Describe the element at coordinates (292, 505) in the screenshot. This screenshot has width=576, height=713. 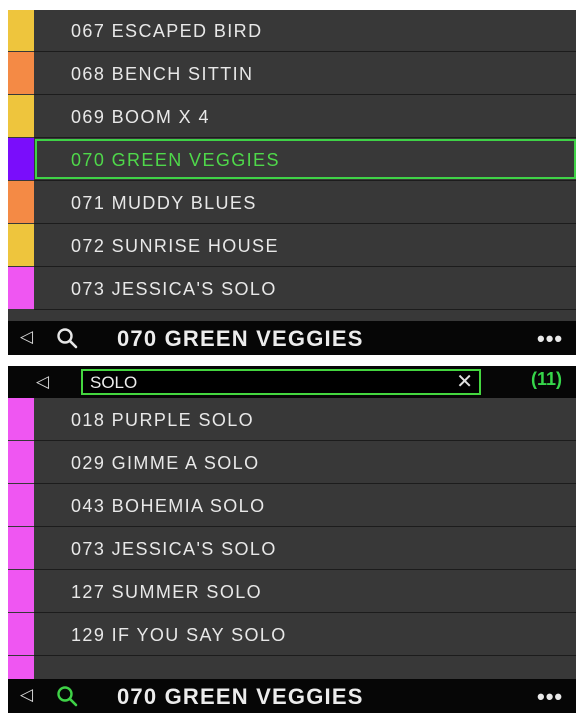
I see `search-result-row: 043 BOHEMIA SOLO` at that location.